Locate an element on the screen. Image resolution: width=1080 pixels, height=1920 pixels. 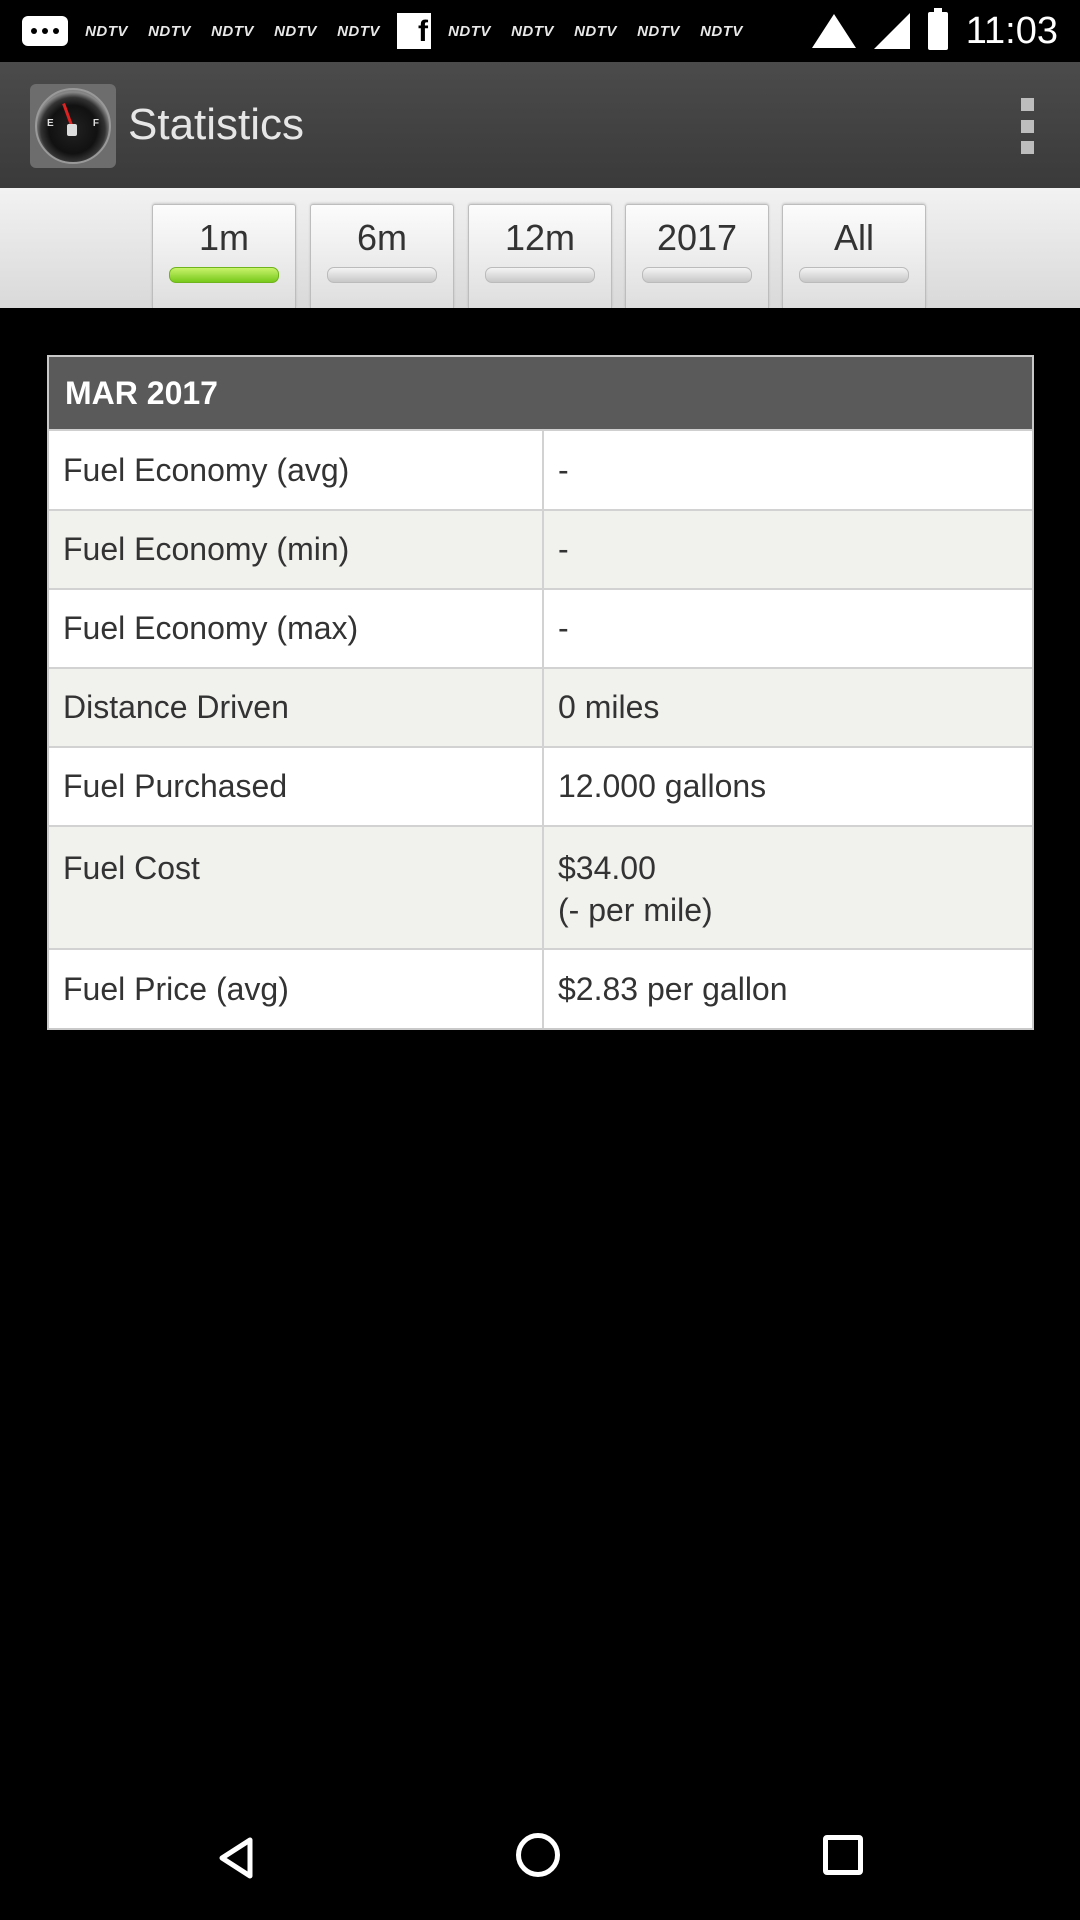
gauge-dial: E F is located at coordinates (73, 126).